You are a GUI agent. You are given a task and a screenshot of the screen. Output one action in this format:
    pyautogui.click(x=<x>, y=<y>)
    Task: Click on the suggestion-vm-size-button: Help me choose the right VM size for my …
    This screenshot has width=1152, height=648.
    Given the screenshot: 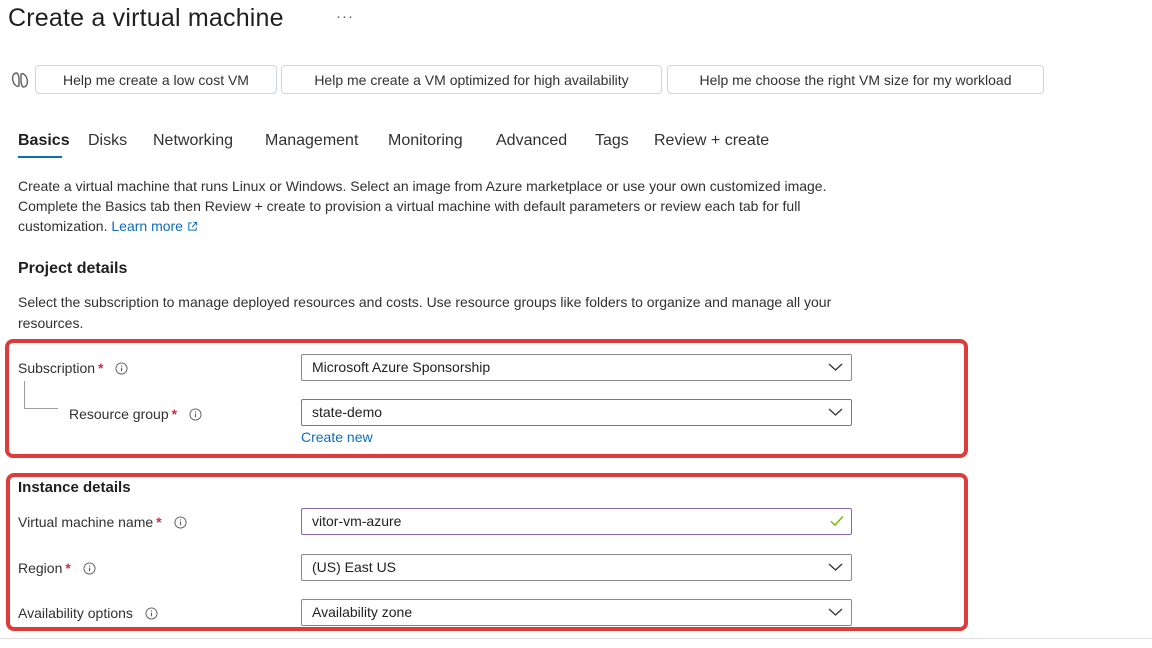 What is the action you would take?
    pyautogui.click(x=855, y=79)
    